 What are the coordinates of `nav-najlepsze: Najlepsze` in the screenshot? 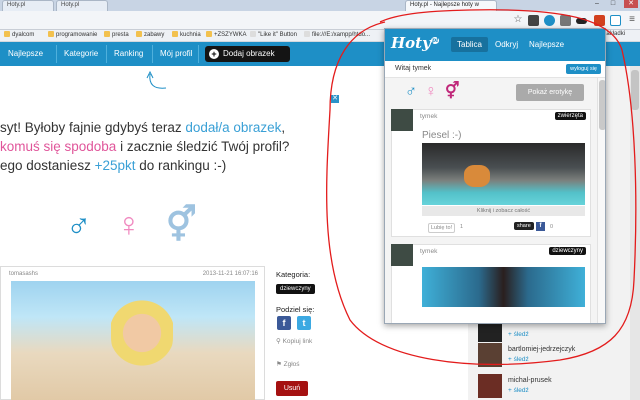 It's located at (25, 53).